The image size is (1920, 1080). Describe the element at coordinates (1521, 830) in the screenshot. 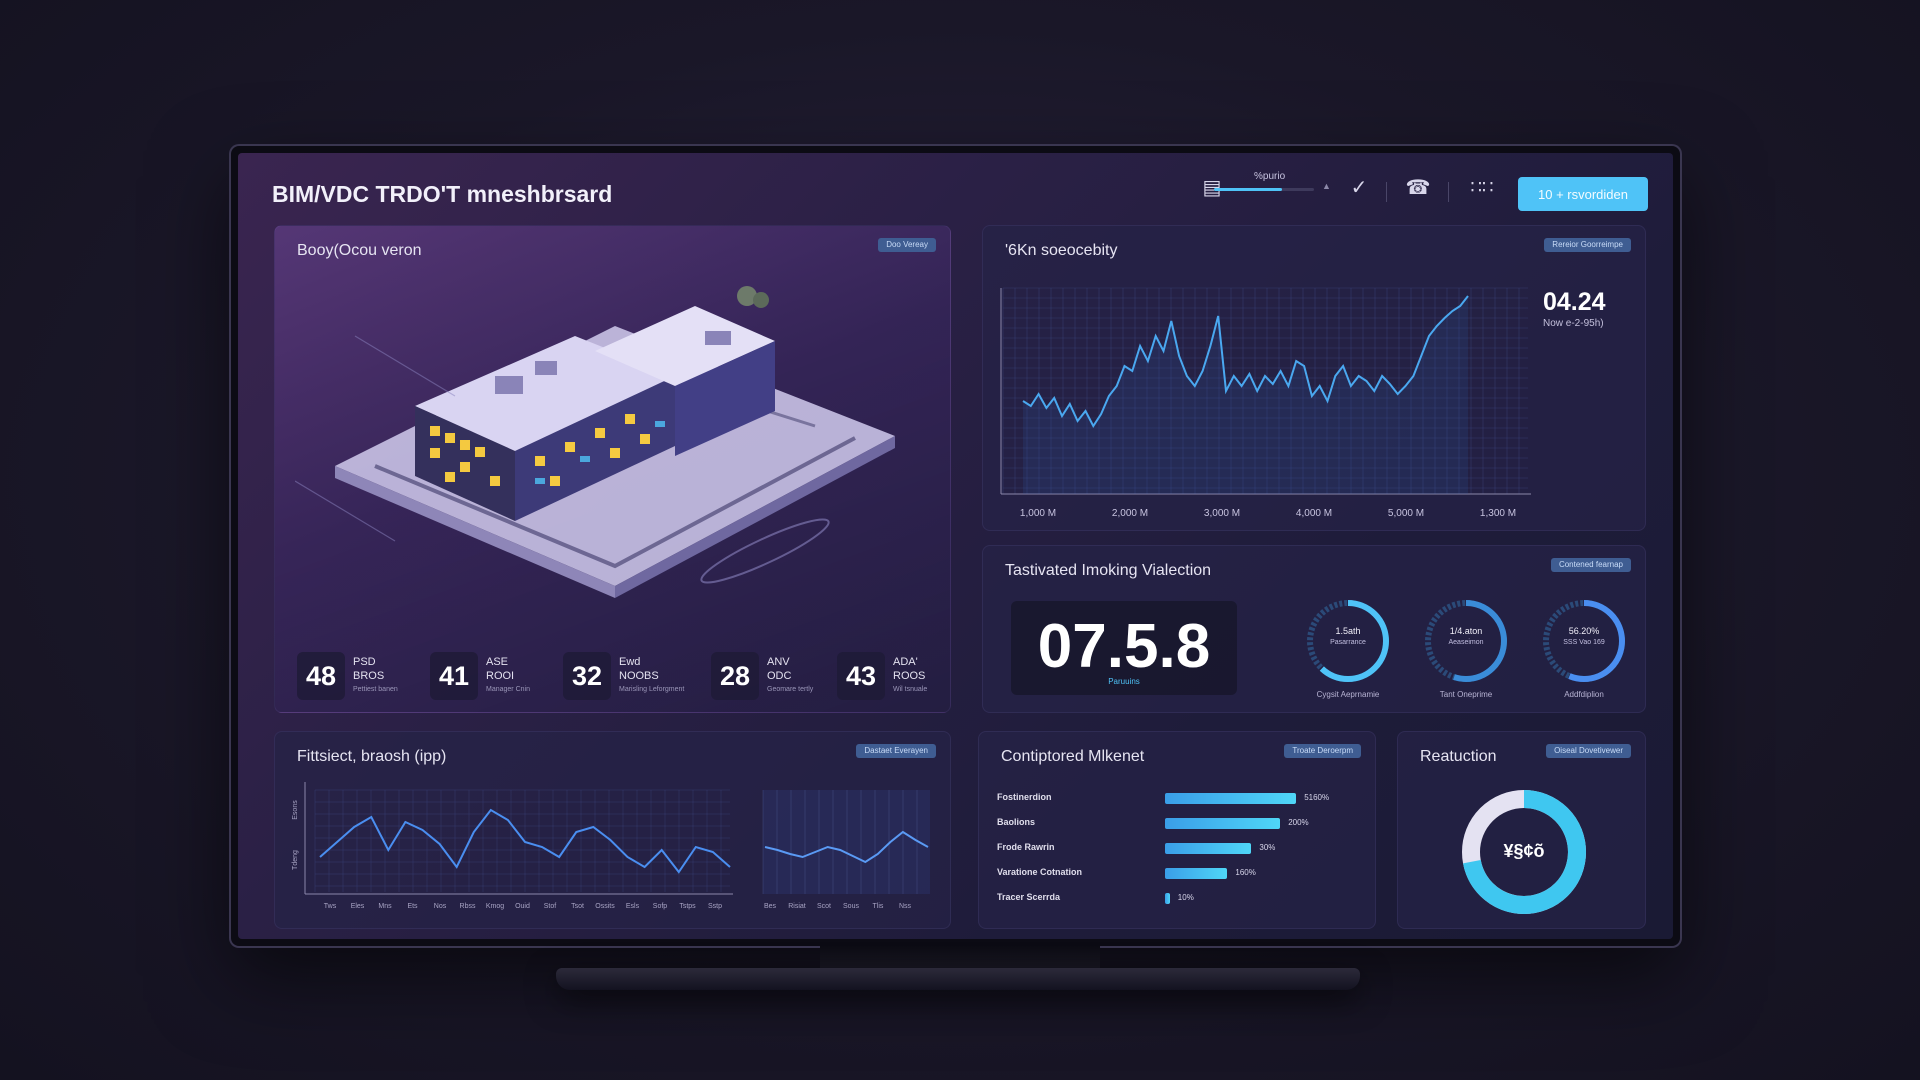

I see `donut-panel: Reatuction Oiseal Dovetivewer ¥§¢õ` at that location.